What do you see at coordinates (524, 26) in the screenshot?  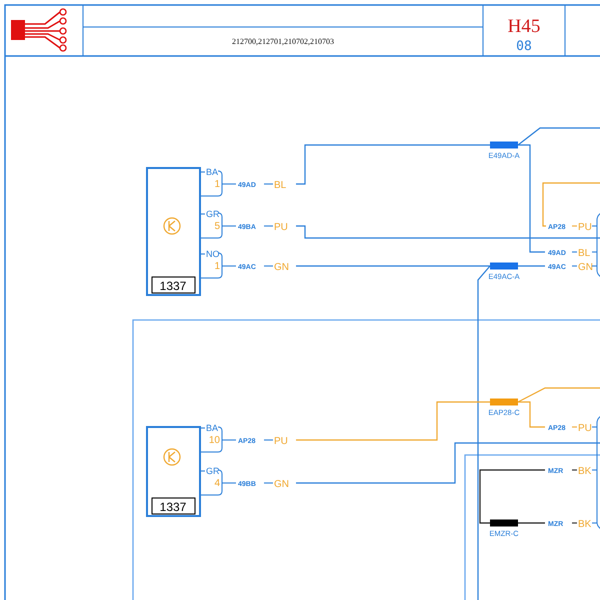 I see `diagram-code: H45` at bounding box center [524, 26].